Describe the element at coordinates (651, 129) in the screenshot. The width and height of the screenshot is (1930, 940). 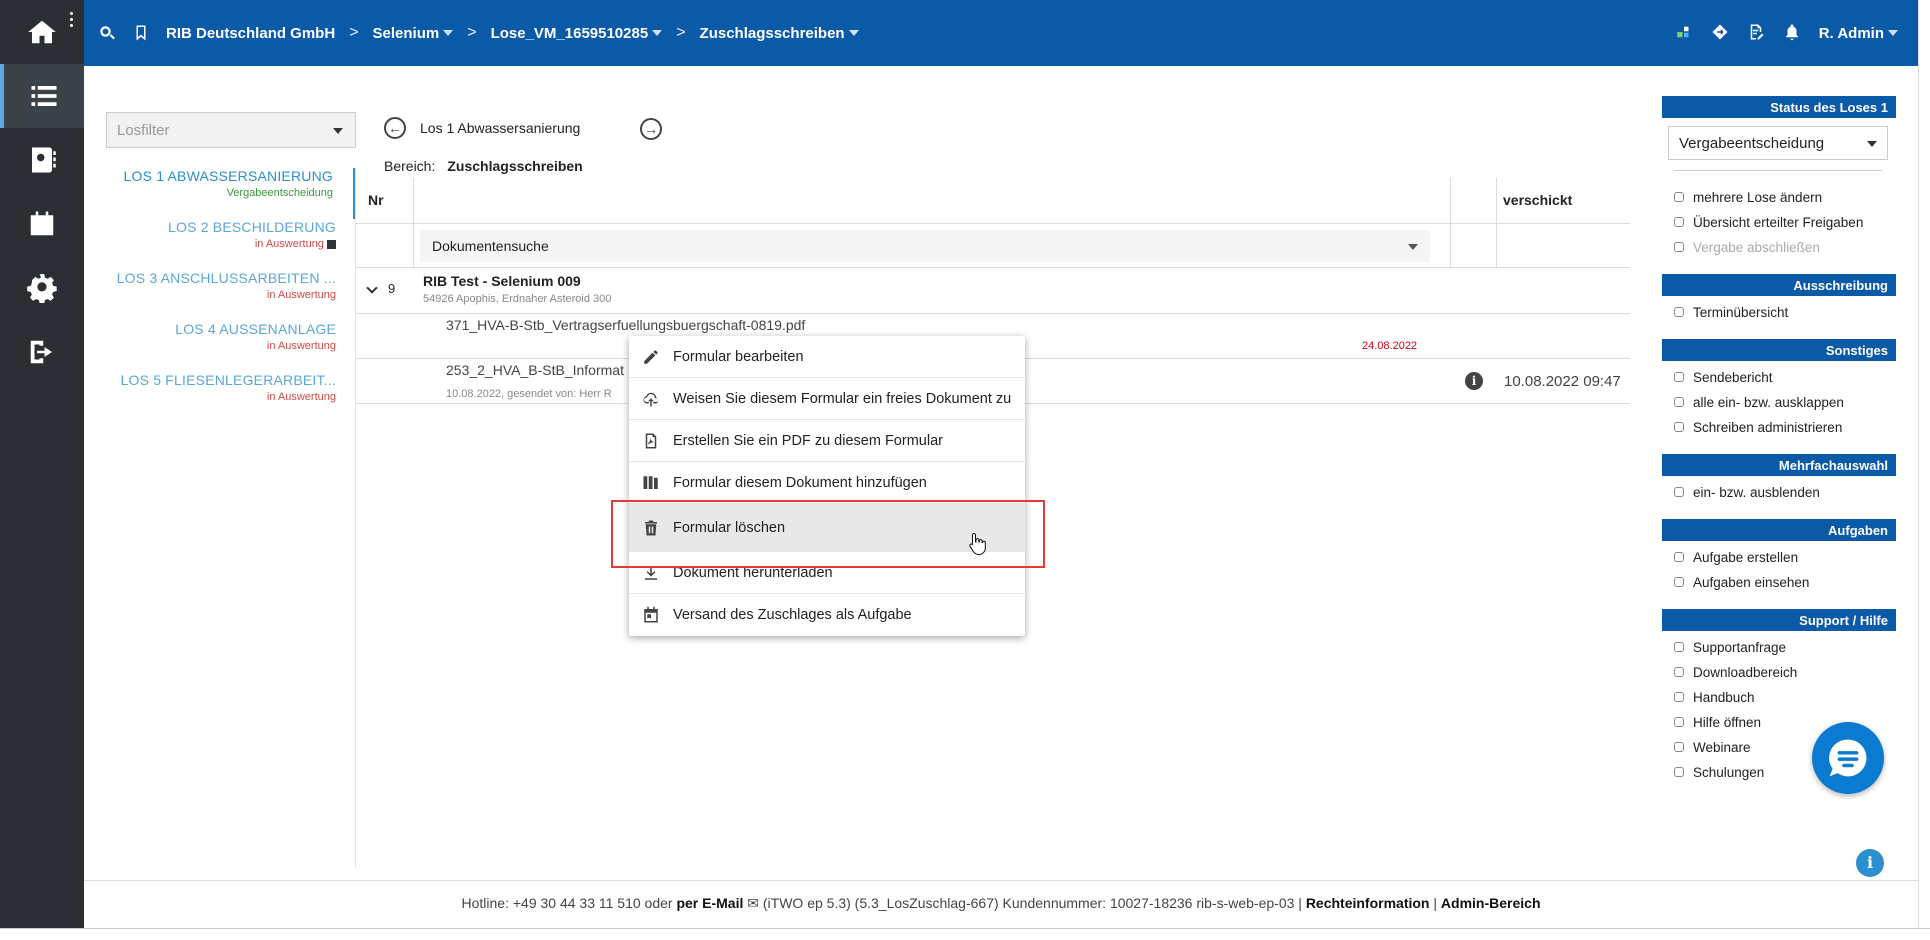
I see `arrow-right-icon: →` at that location.